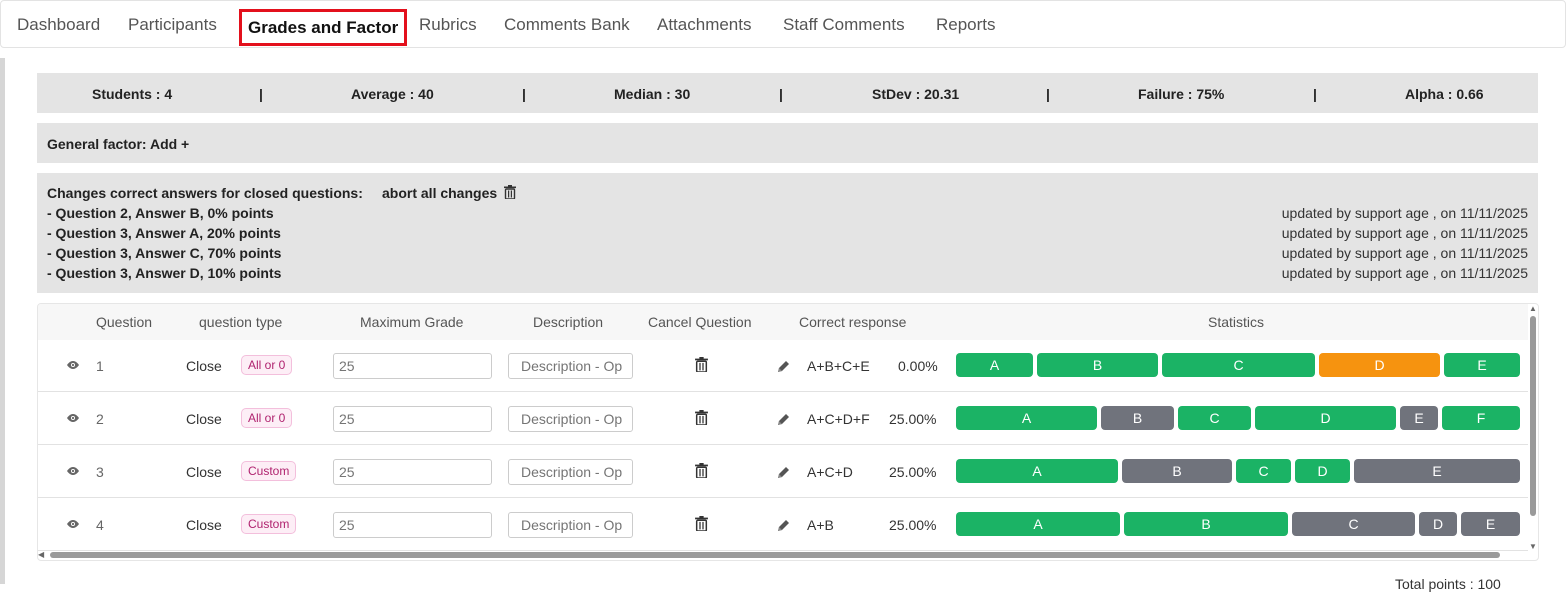 This screenshot has width=1566, height=592. Describe the element at coordinates (1533, 308) in the screenshot. I see `scroll-up-icon: ▲` at that location.